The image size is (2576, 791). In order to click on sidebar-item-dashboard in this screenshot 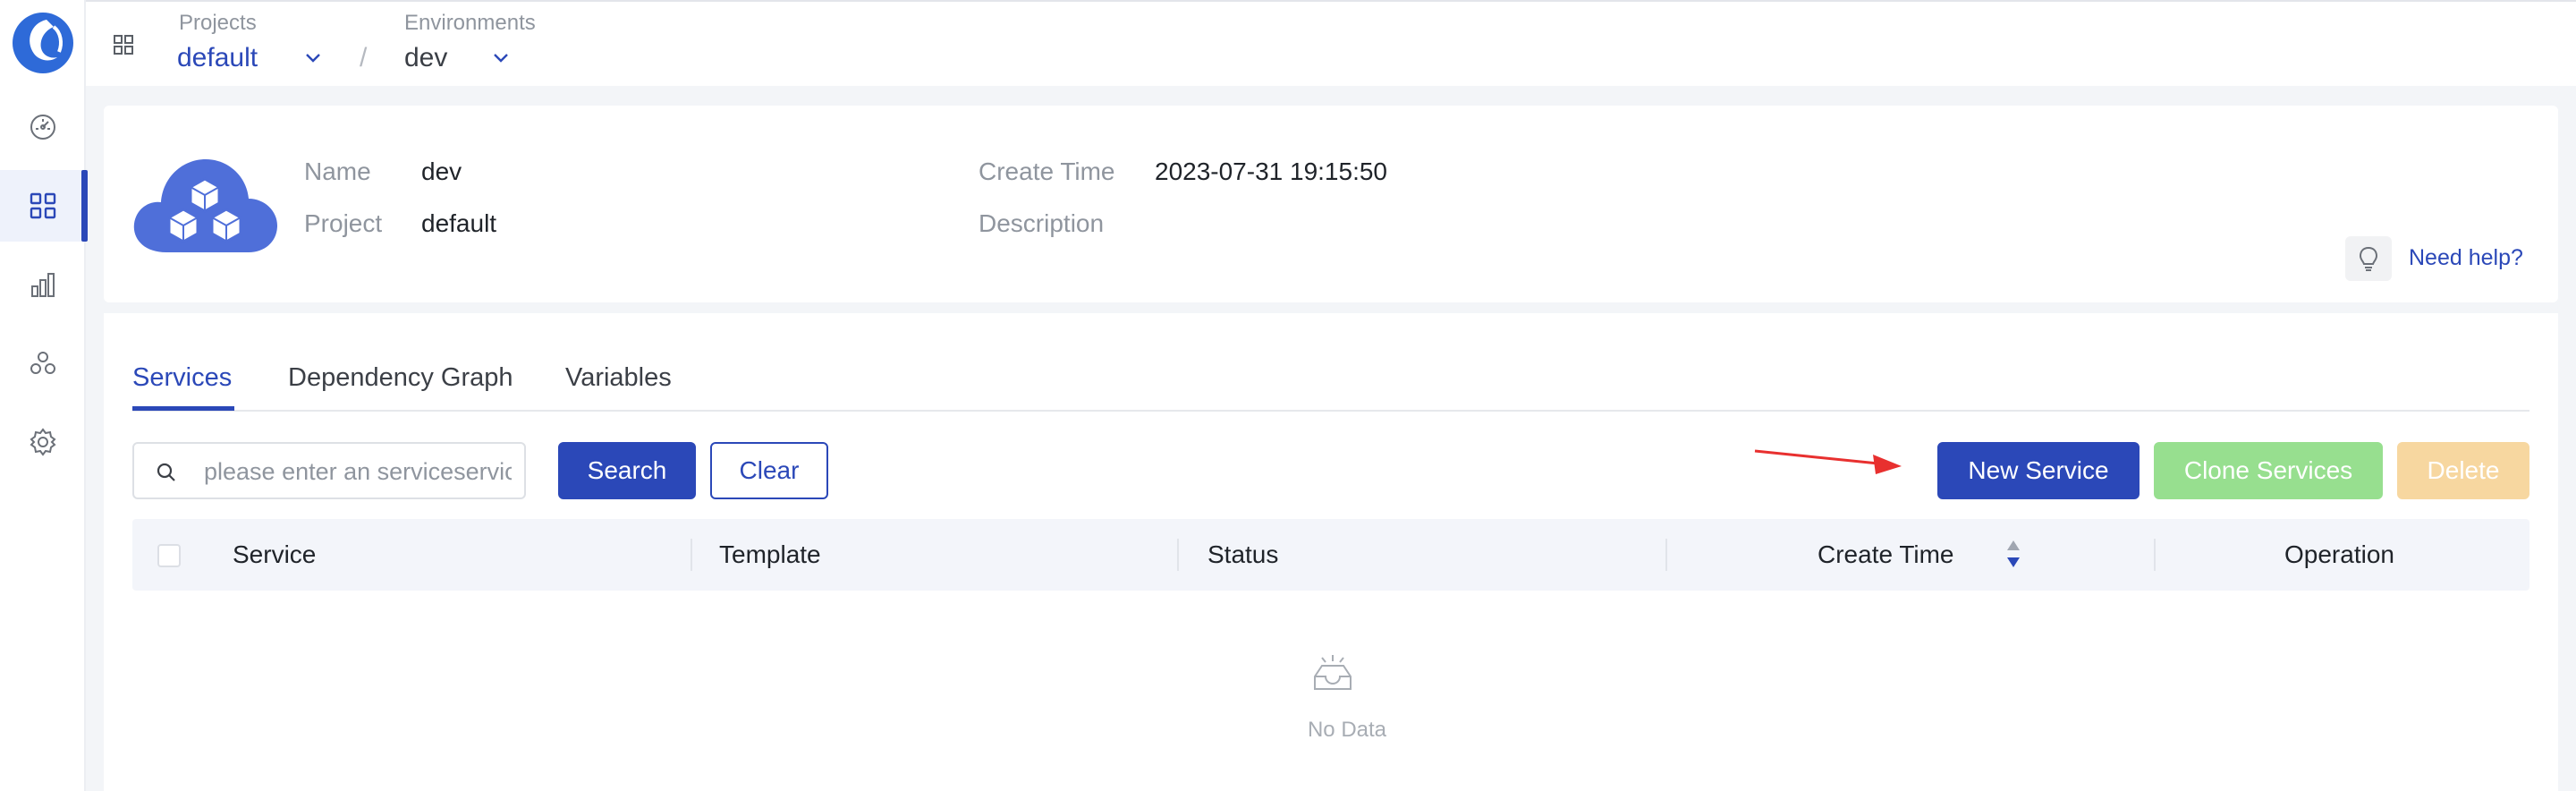, I will do `click(43, 127)`.